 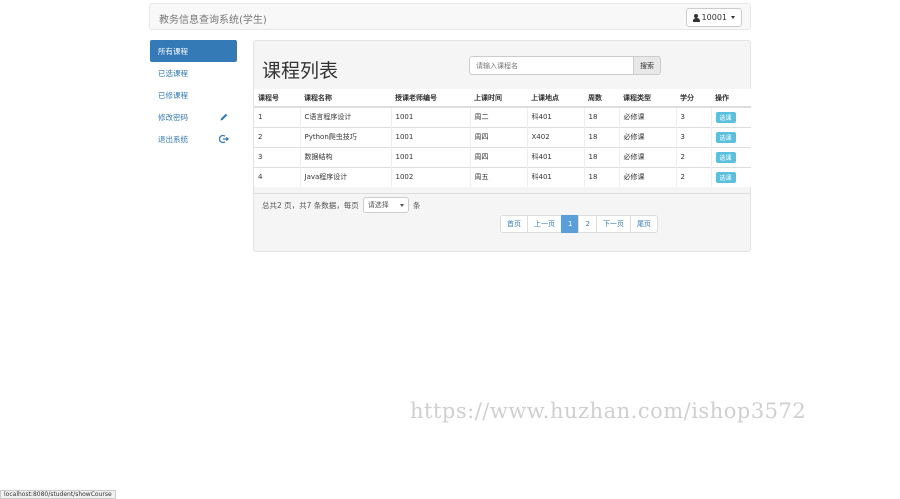 I want to click on sidebar-item-label: 已修课程, so click(x=173, y=95).